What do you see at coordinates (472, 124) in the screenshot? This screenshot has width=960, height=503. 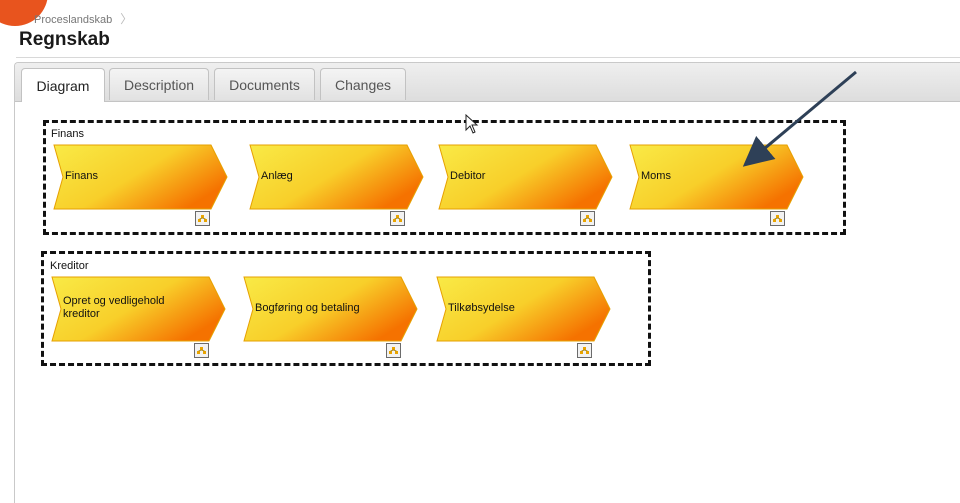 I see `mouse-pointer-icon` at bounding box center [472, 124].